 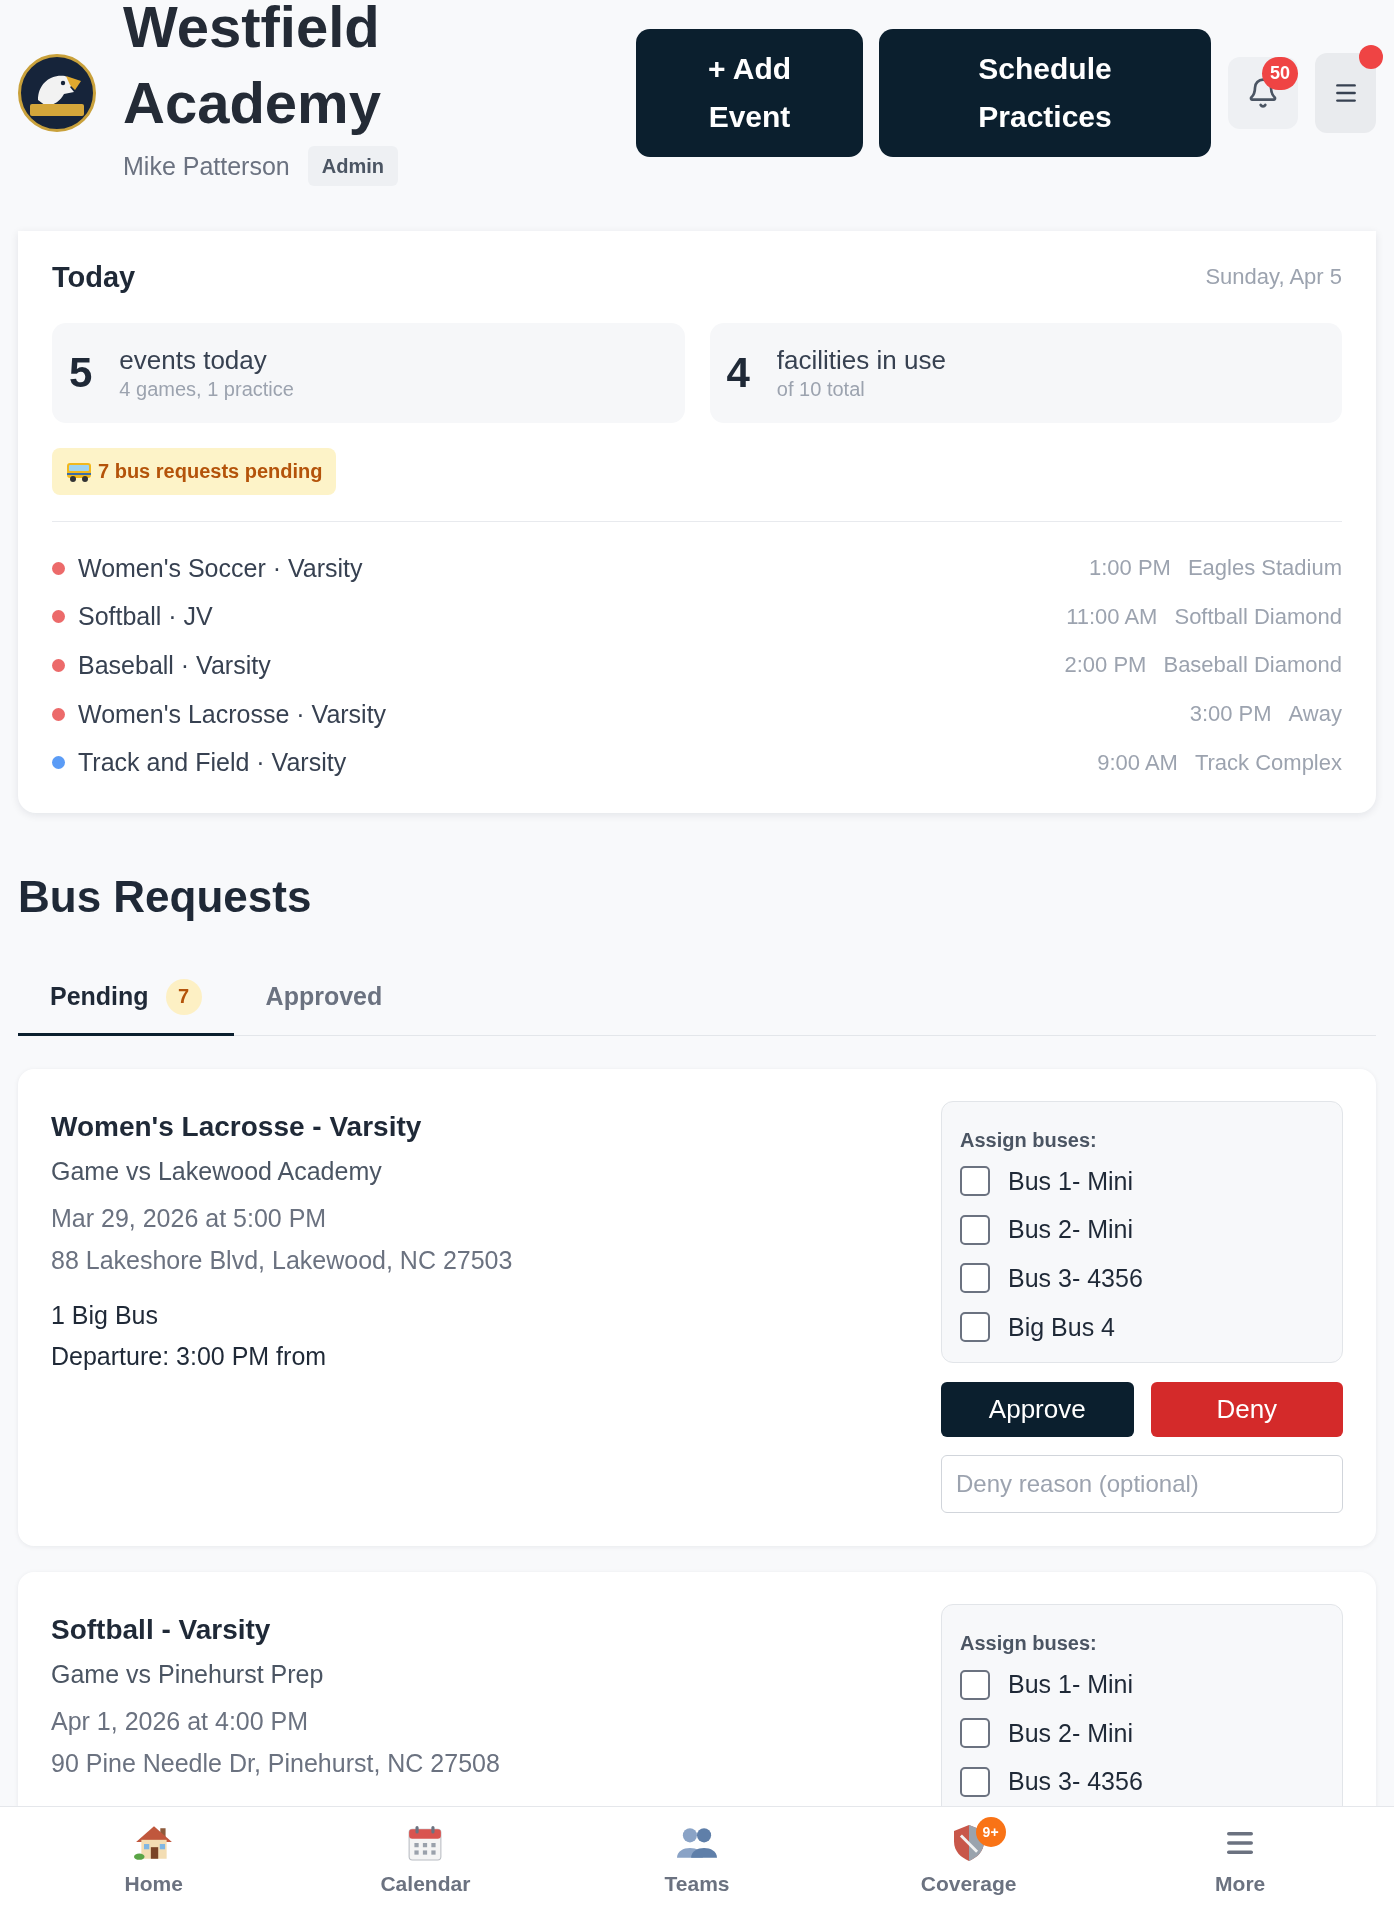 What do you see at coordinates (968, 1856) in the screenshot?
I see `nav-button: 9+ Coverage` at bounding box center [968, 1856].